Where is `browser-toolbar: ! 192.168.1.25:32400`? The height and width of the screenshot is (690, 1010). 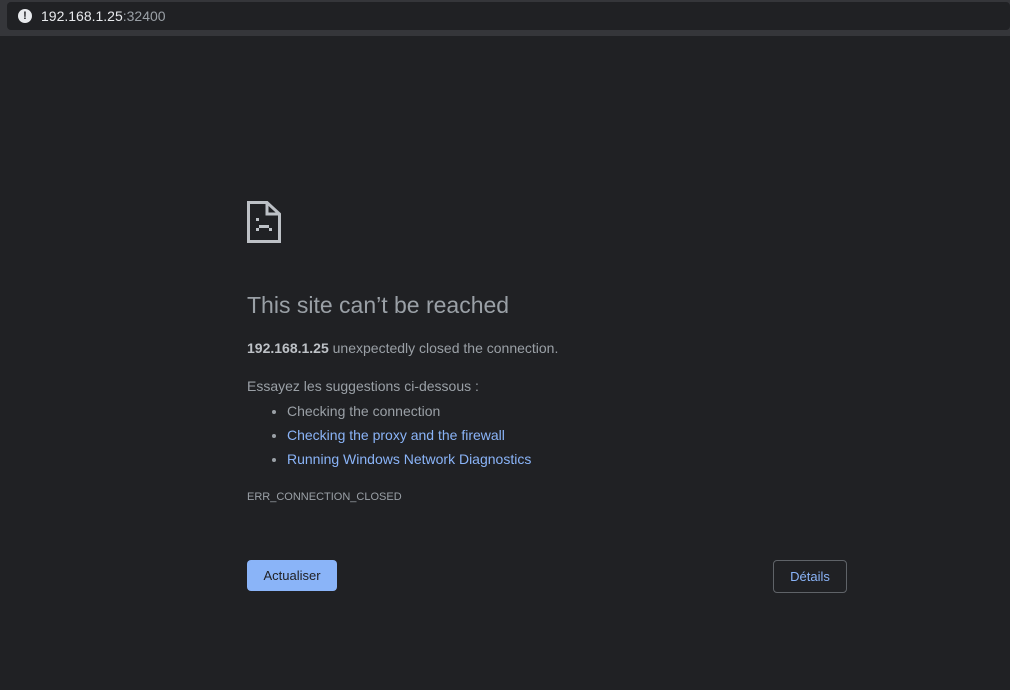
browser-toolbar: ! 192.168.1.25:32400 is located at coordinates (505, 18).